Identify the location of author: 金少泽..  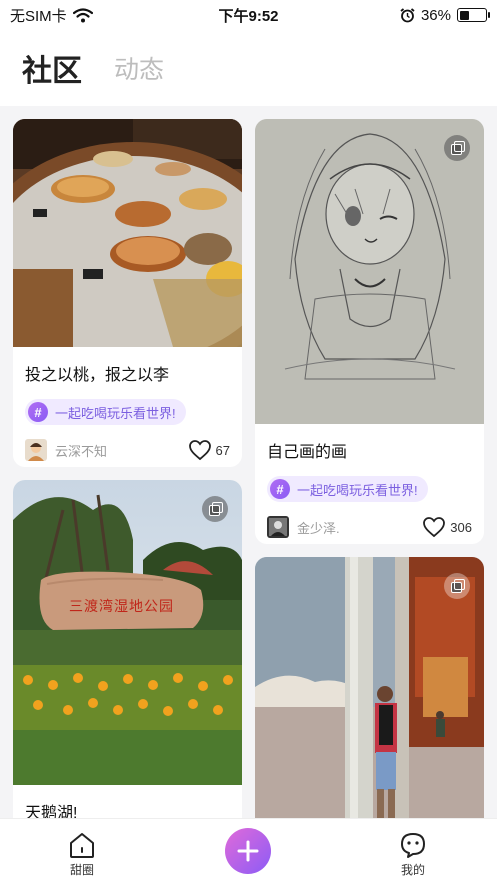
(303, 527).